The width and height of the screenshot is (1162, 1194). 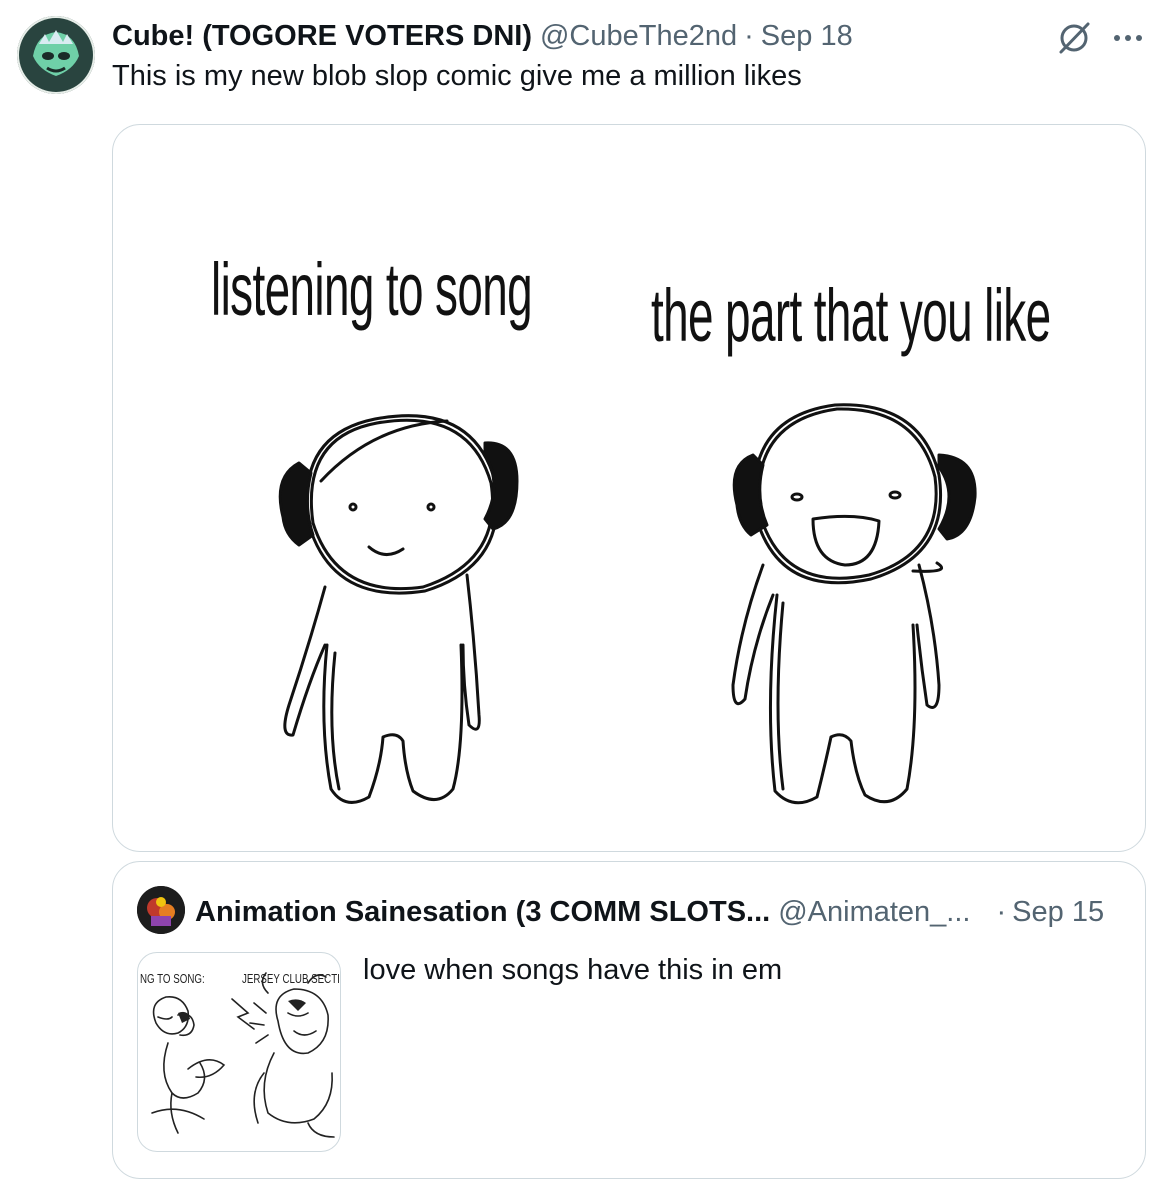 I want to click on thumbnail-drawing, so click(x=243, y=1055).